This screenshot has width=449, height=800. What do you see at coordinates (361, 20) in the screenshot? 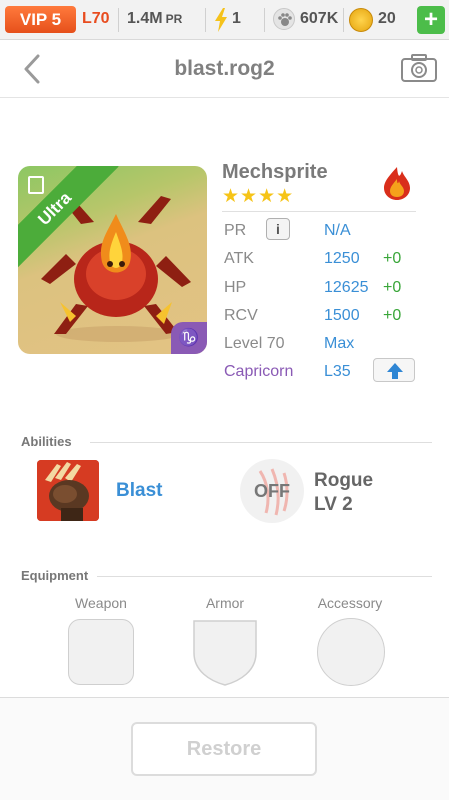
I see `gold-coin-icon` at bounding box center [361, 20].